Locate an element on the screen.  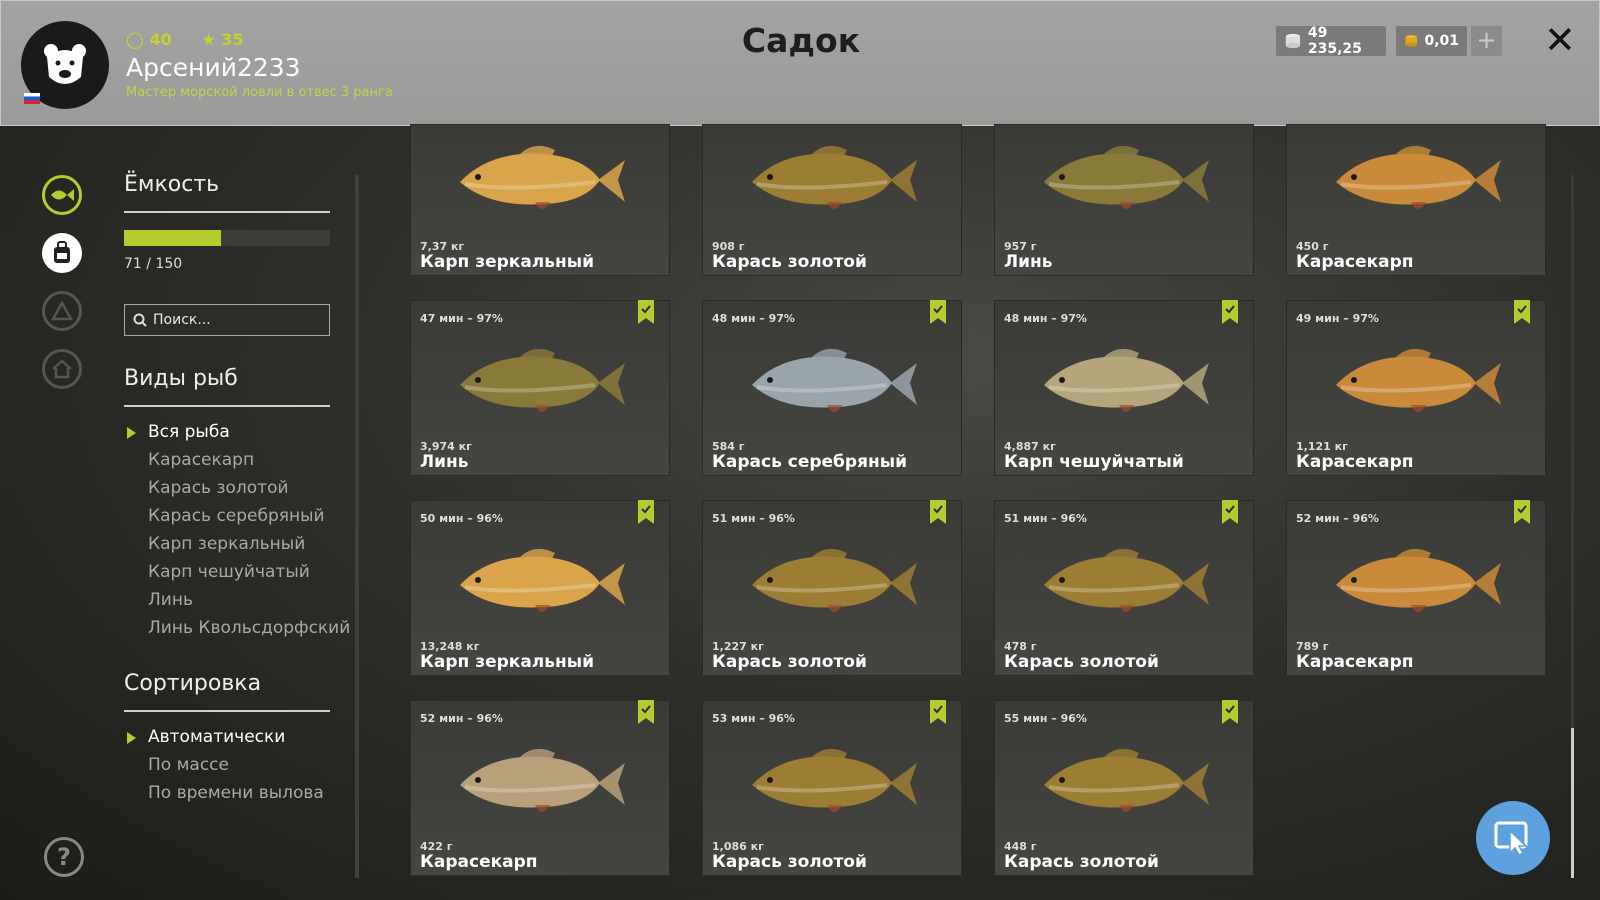
fish-name: Карп чешуйчатый is located at coordinates (1094, 462).